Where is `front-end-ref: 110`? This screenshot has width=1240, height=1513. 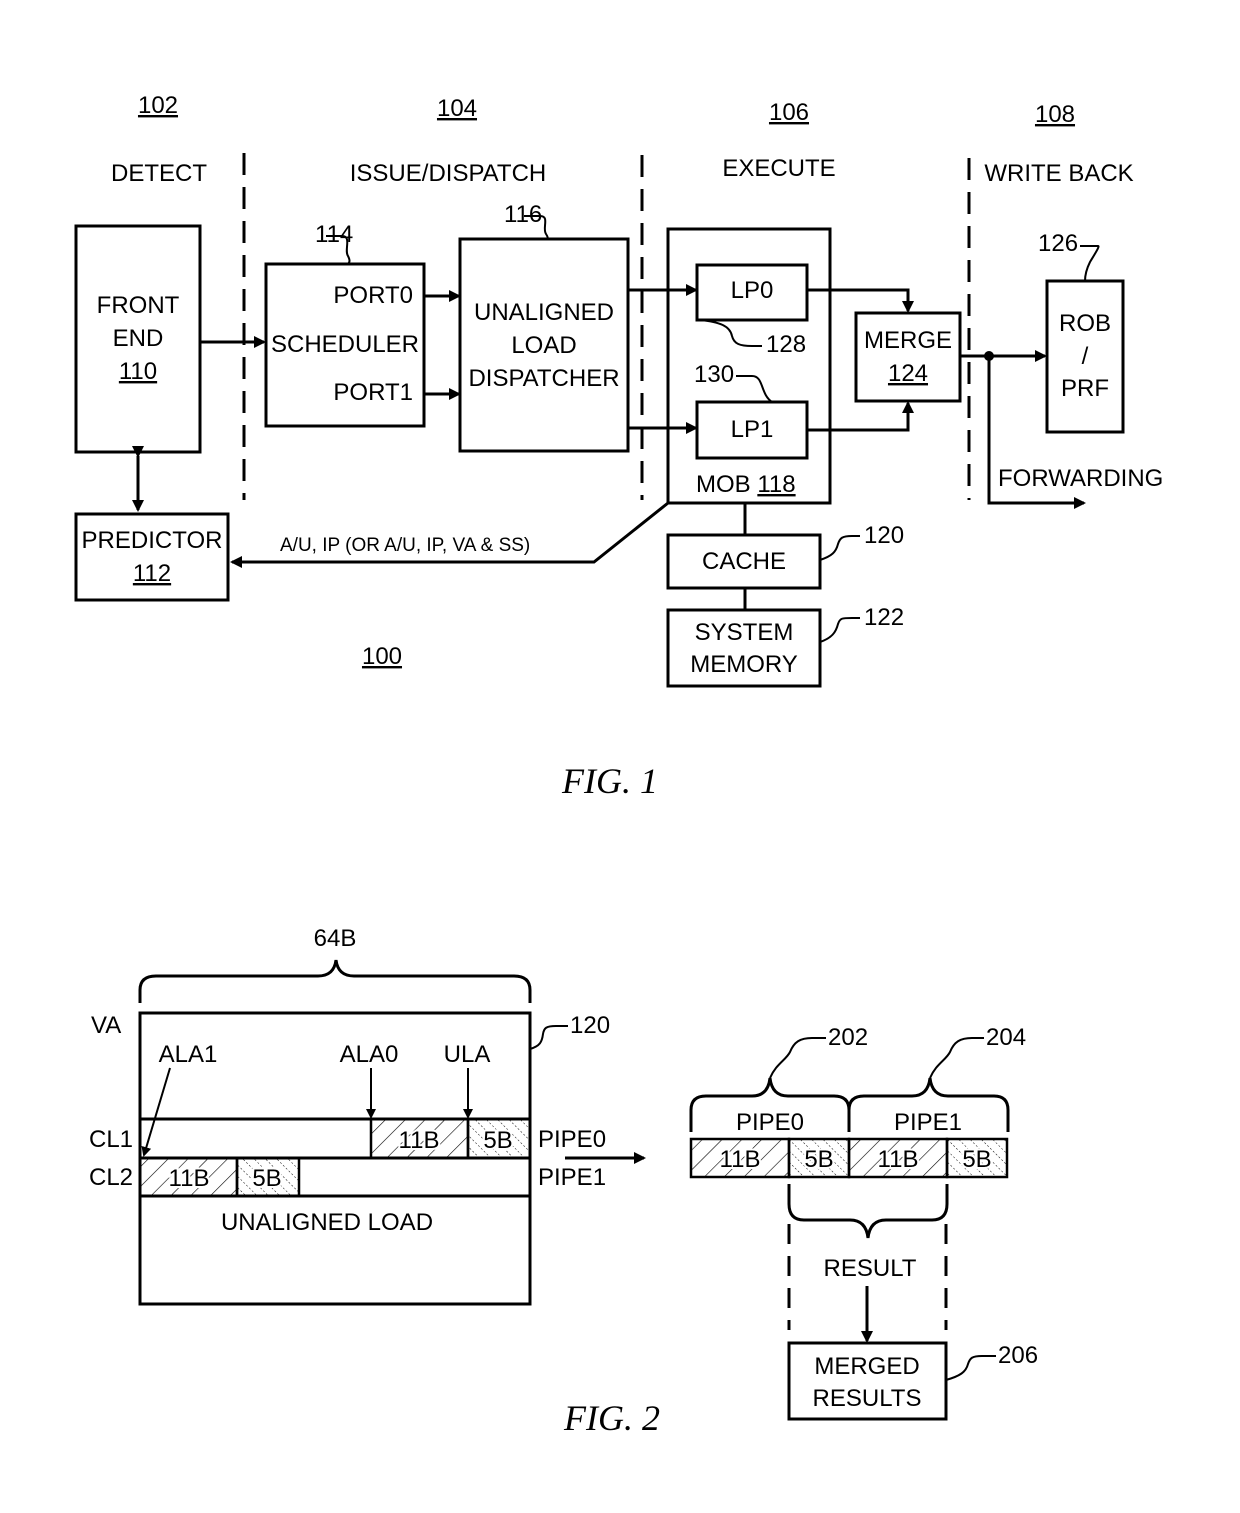
front-end-ref: 110 is located at coordinates (138, 371).